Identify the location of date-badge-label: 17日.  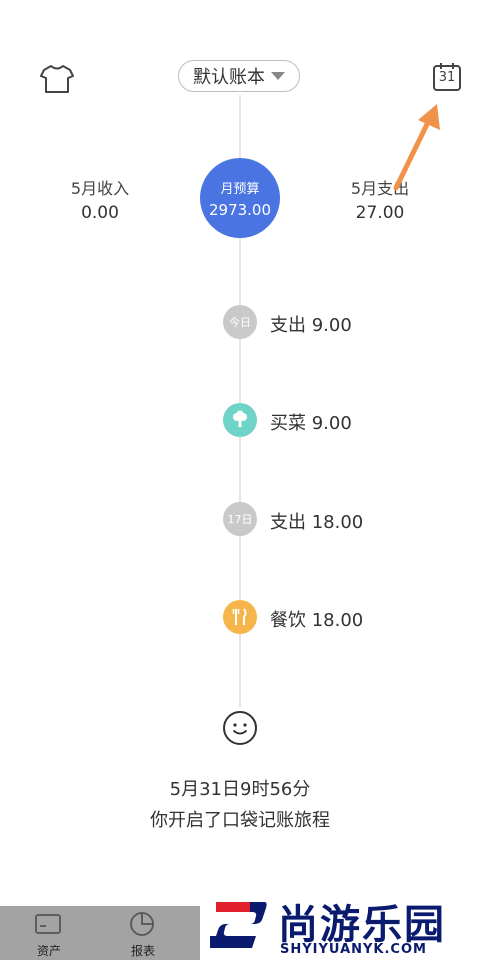
(240, 519).